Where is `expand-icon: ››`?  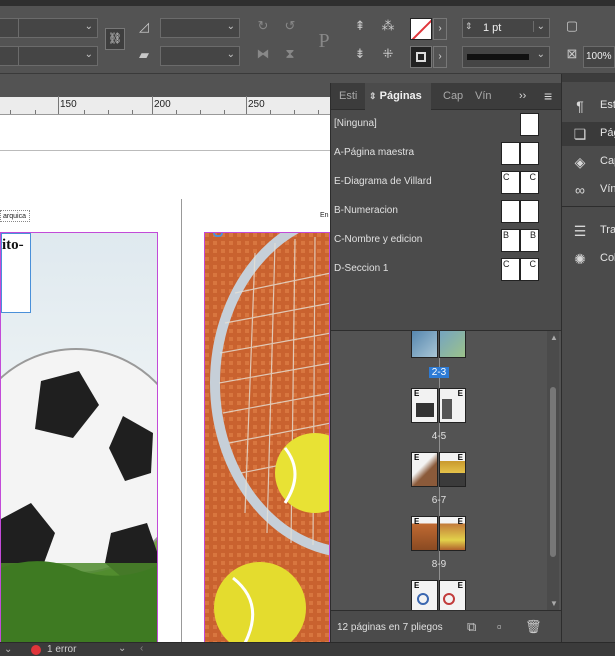
expand-icon: ›› is located at coordinates (523, 96).